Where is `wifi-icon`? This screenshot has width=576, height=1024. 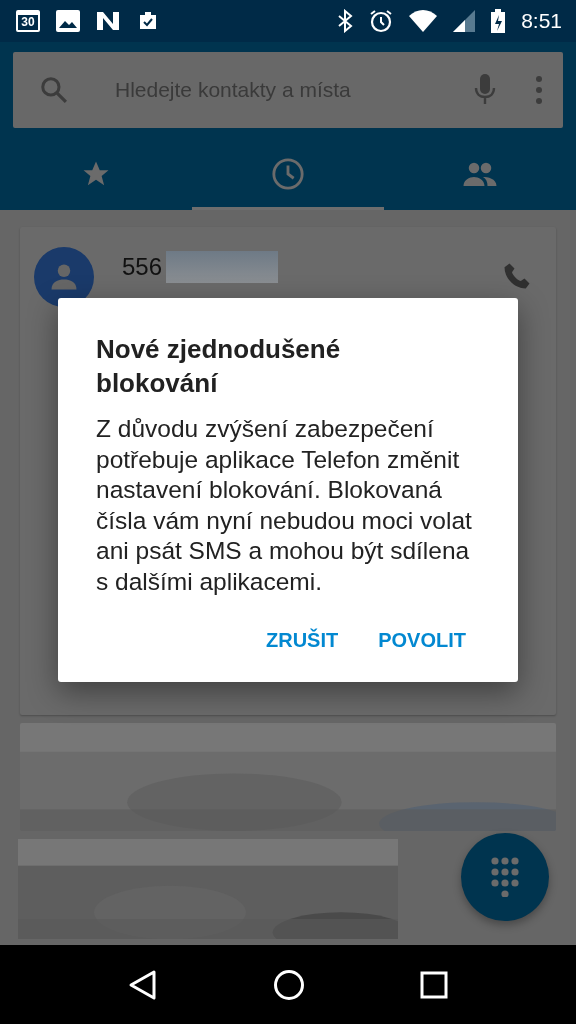 wifi-icon is located at coordinates (423, 21).